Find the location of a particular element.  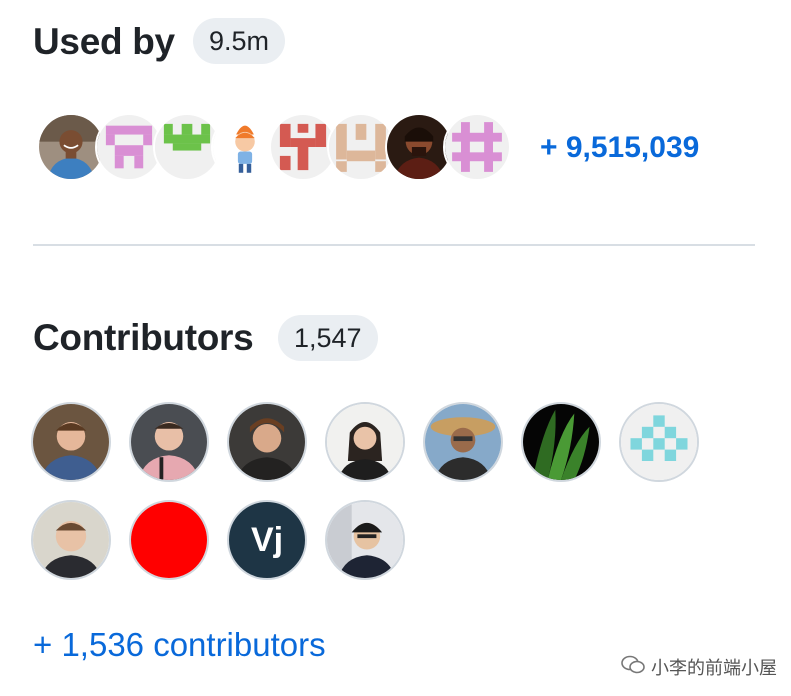

contributors-count-badge: 1,547 is located at coordinates (328, 338).